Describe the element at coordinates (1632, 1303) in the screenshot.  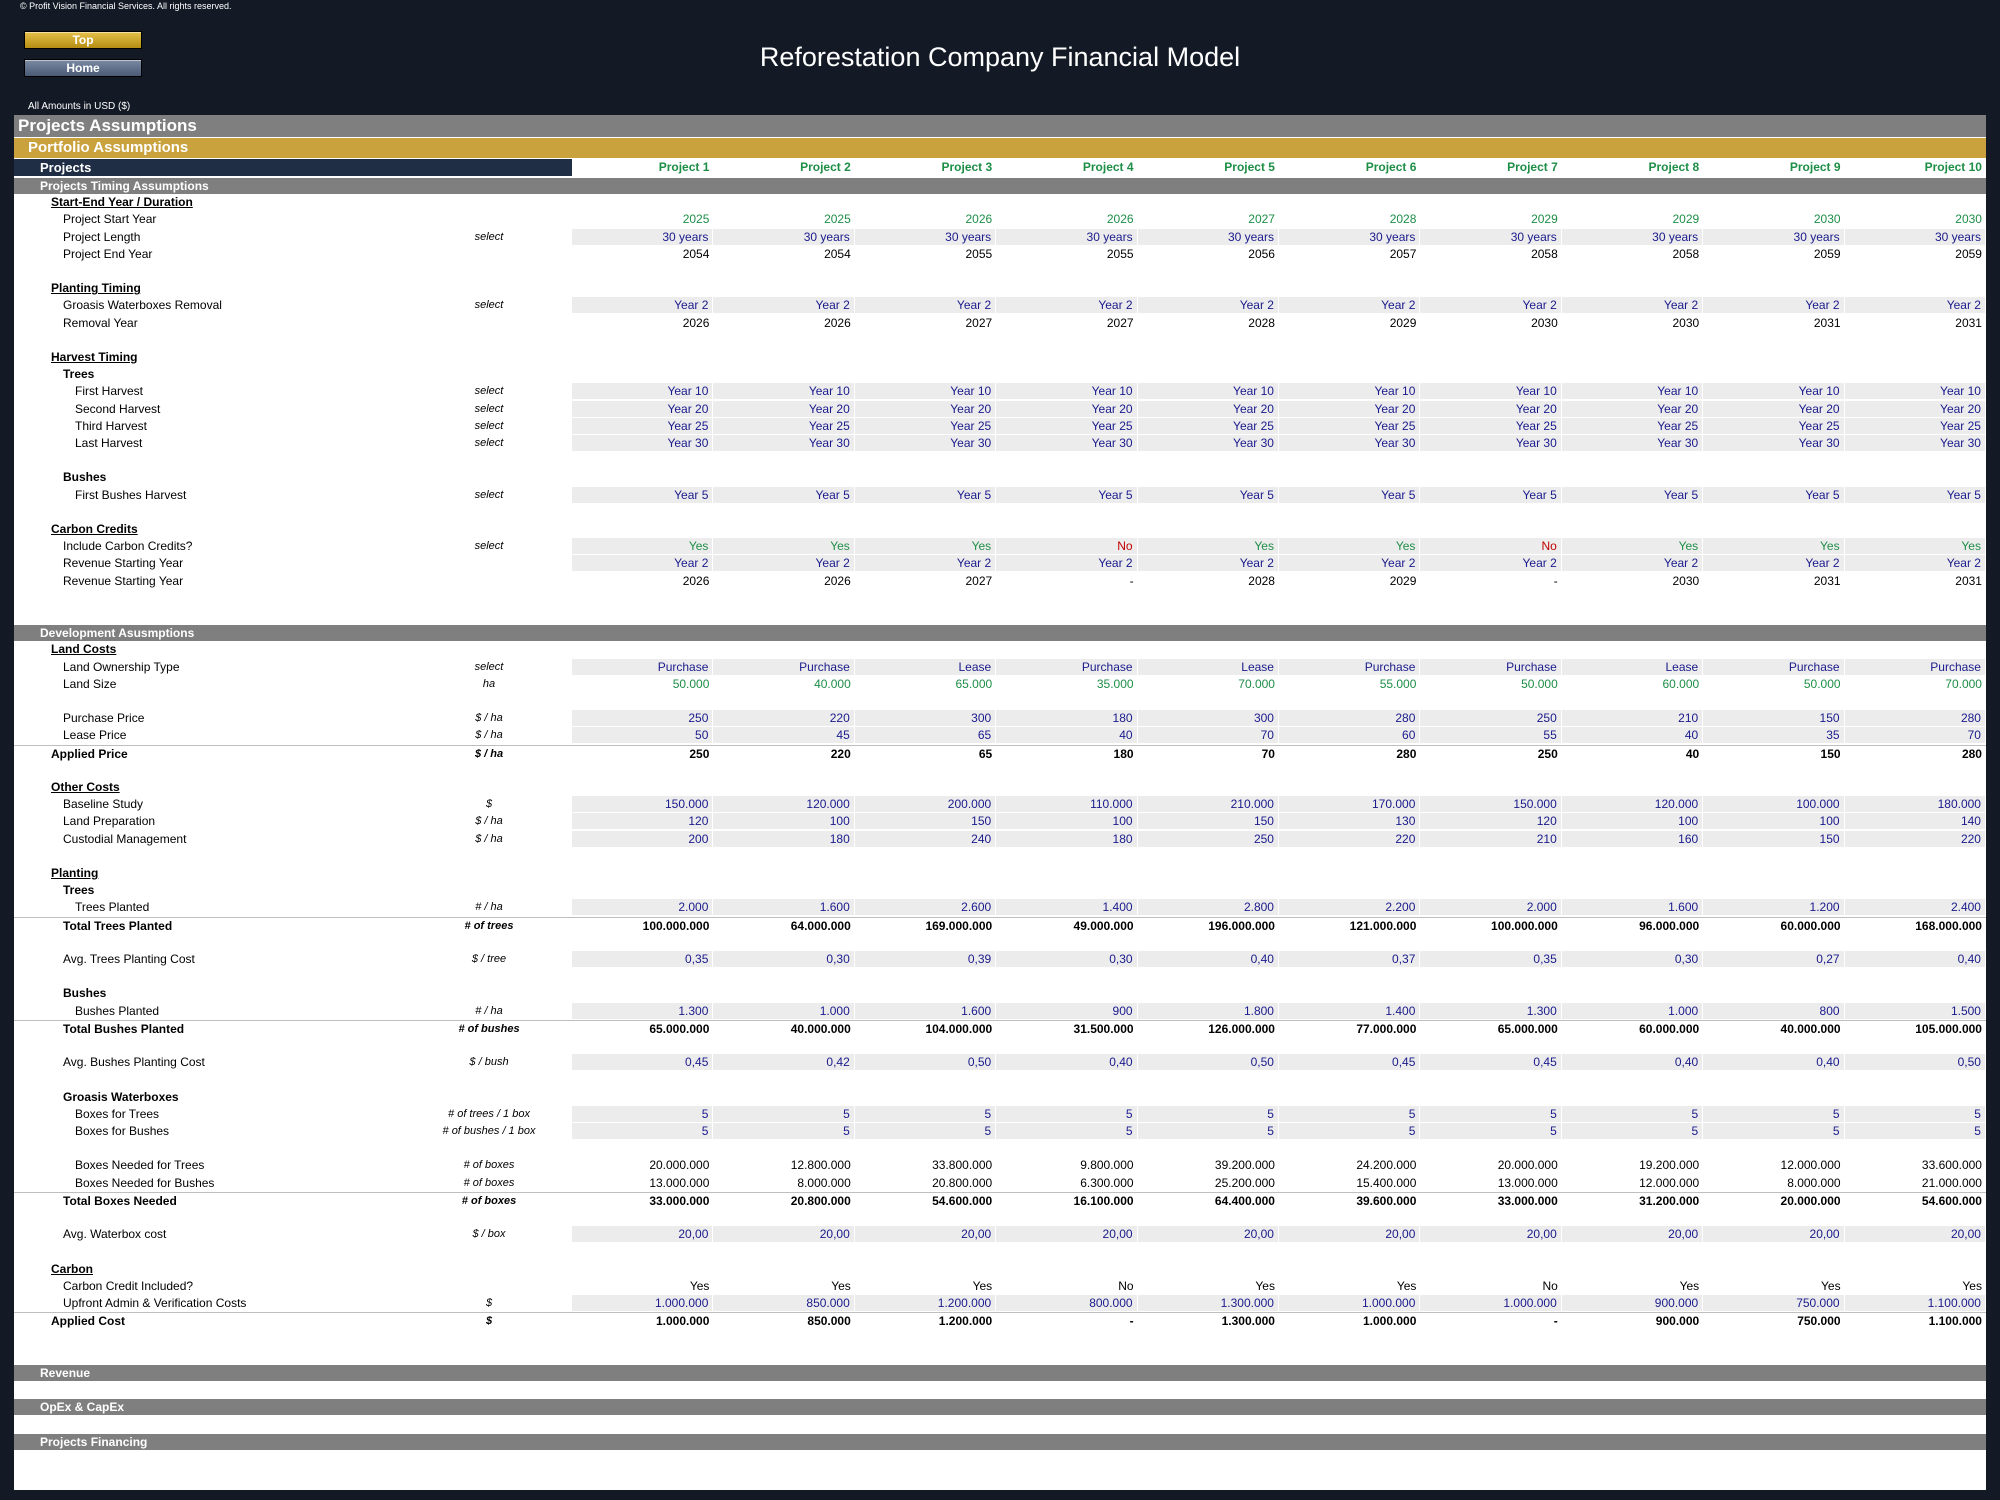
I see `value-cell: 900.000` at that location.